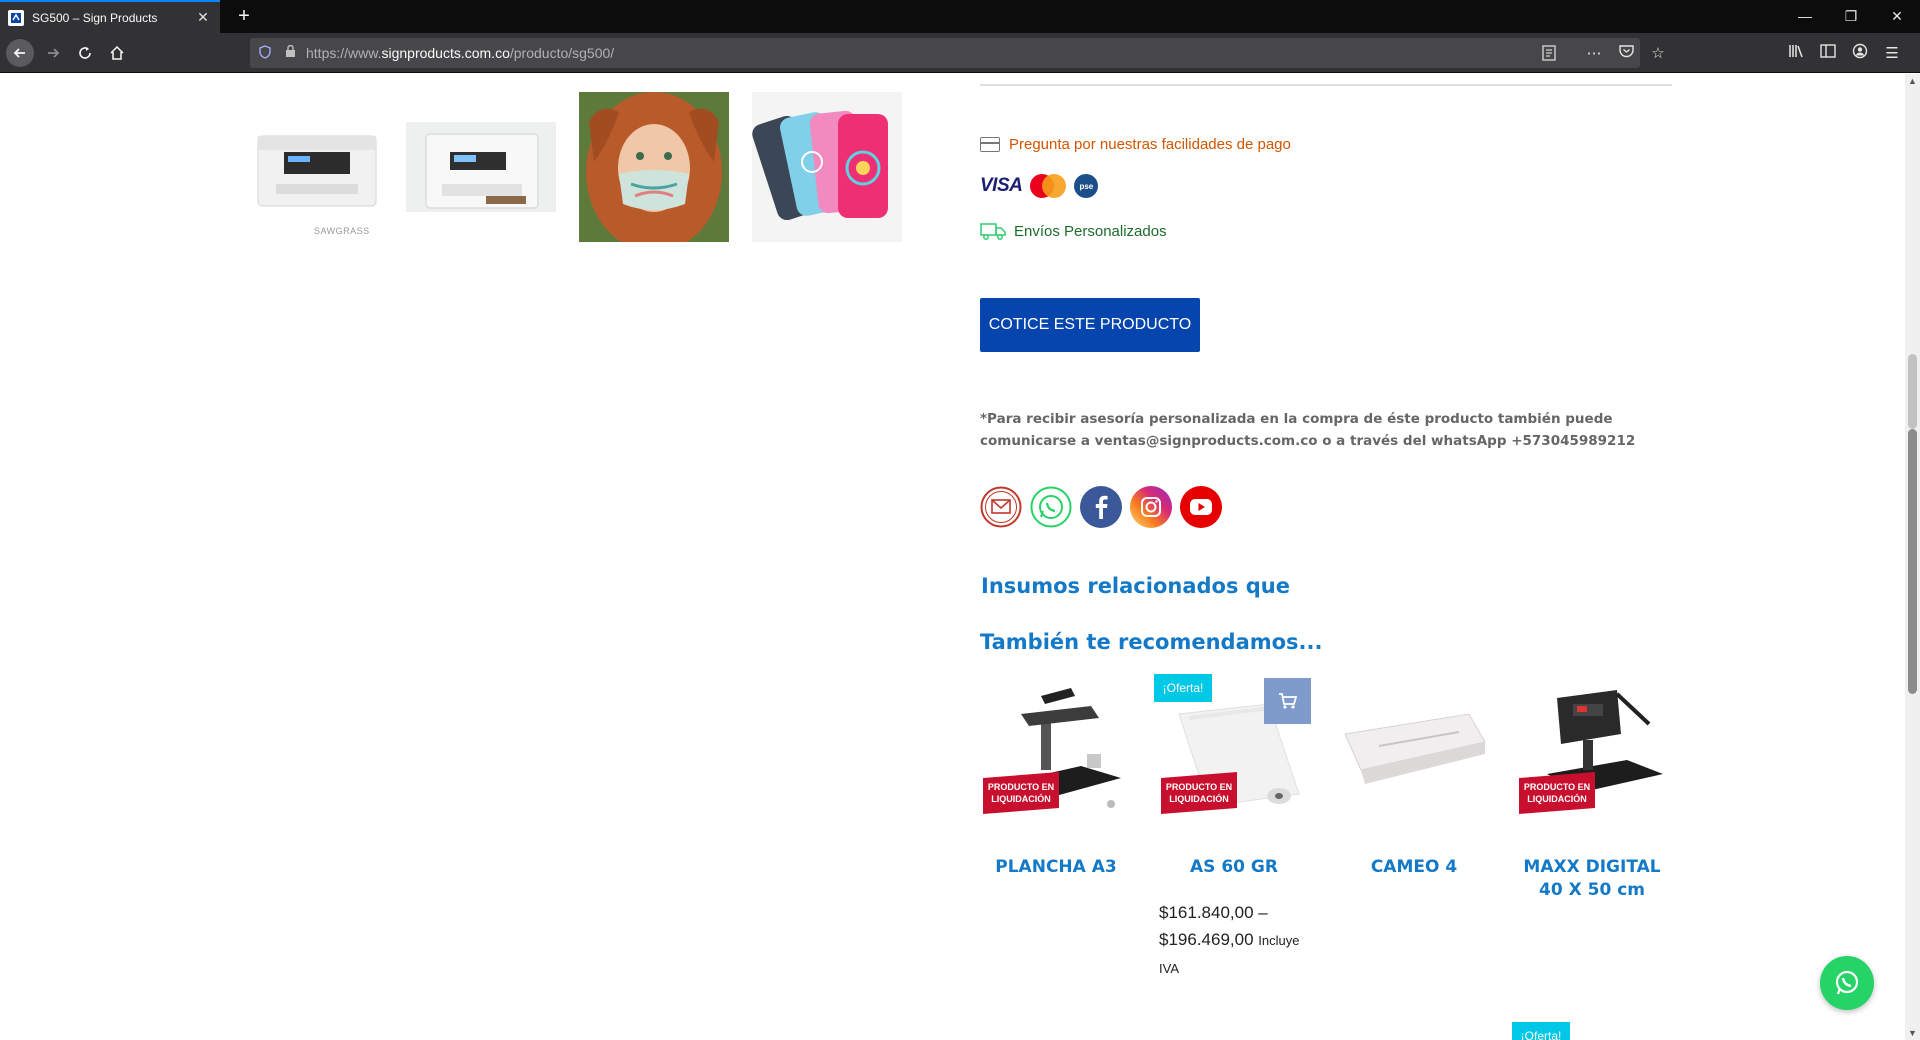 Image resolution: width=1920 pixels, height=1040 pixels. Describe the element at coordinates (1912, 561) in the screenshot. I see `scrollbar-thumb` at that location.